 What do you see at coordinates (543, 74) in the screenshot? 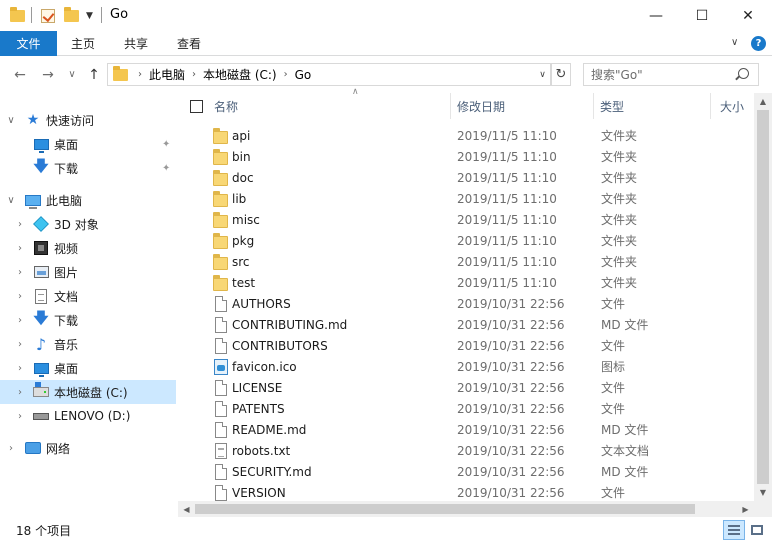
I see `address-dropdown-chevron-icon: ∨` at bounding box center [543, 74].